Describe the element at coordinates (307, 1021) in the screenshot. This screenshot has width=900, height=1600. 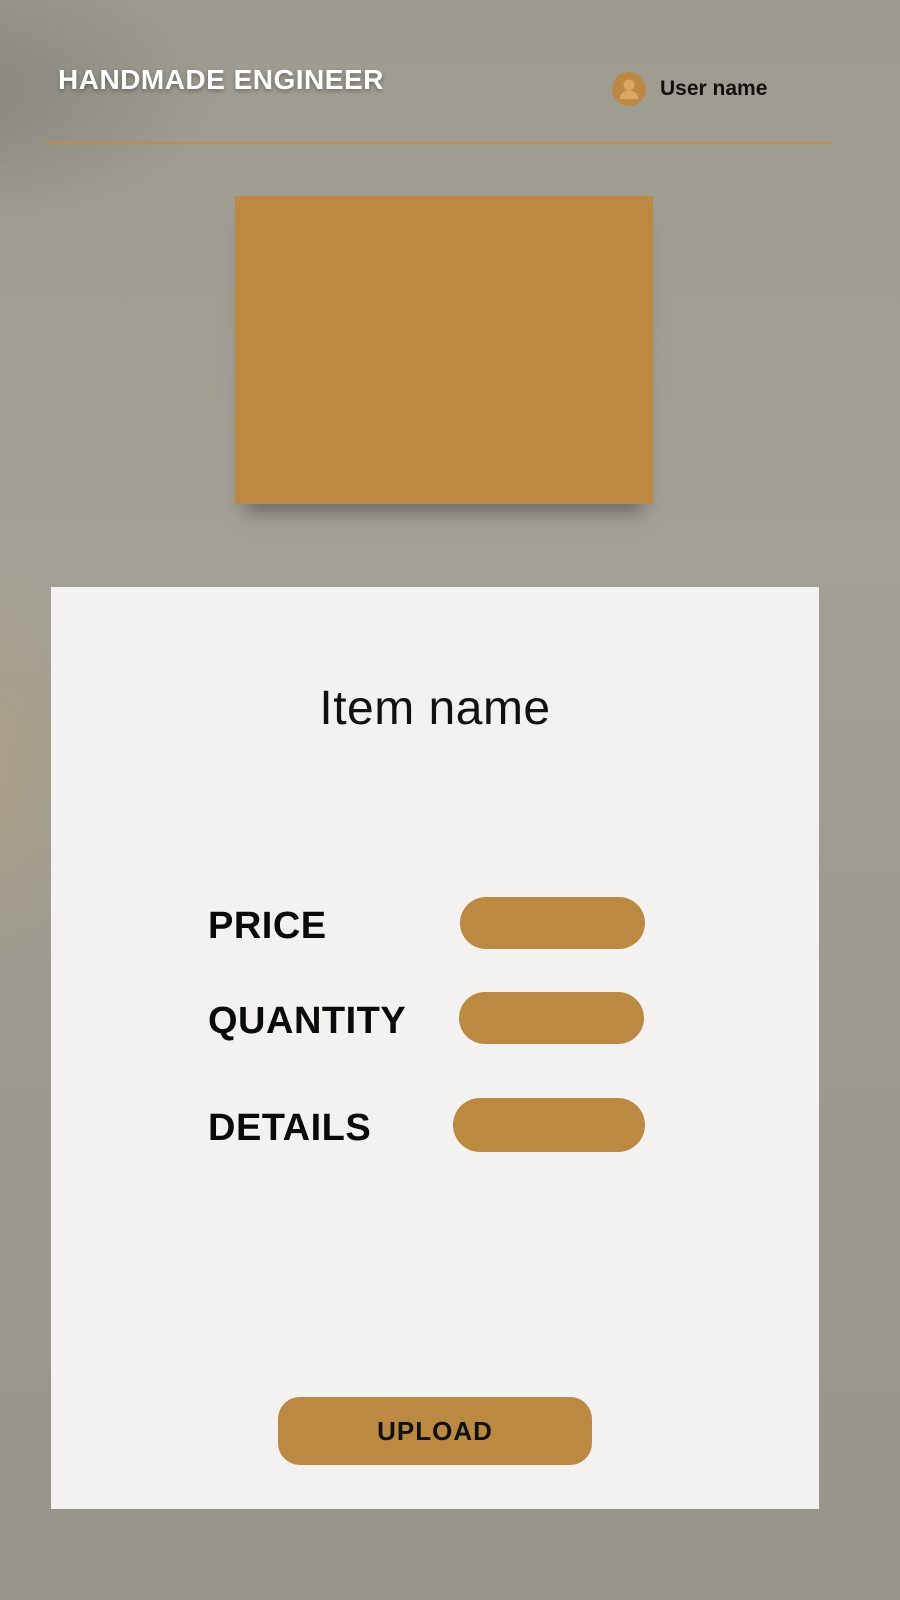
I see `quantity-label: QUANTITY` at that location.